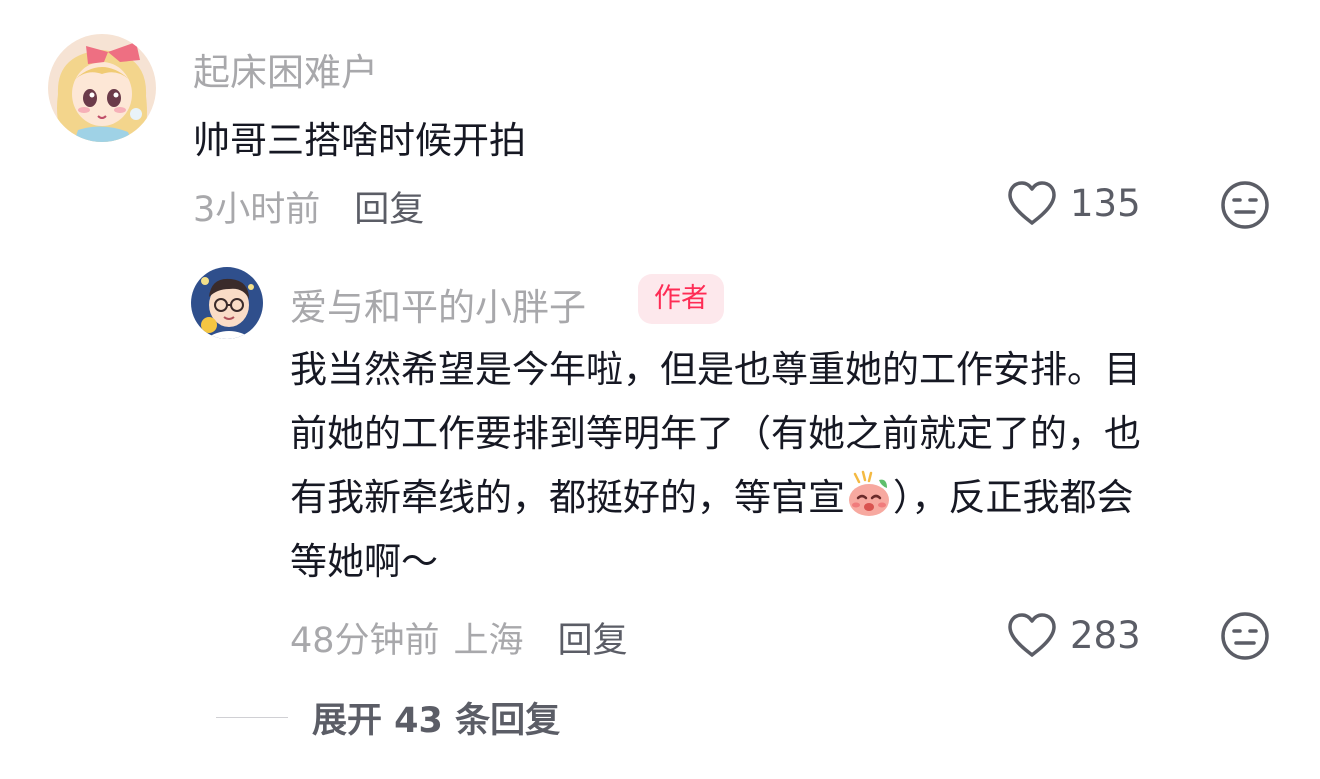 Image resolution: width=1320 pixels, height=779 pixels. Describe the element at coordinates (389, 206) in the screenshot. I see `comment-reply-button: 回复` at that location.